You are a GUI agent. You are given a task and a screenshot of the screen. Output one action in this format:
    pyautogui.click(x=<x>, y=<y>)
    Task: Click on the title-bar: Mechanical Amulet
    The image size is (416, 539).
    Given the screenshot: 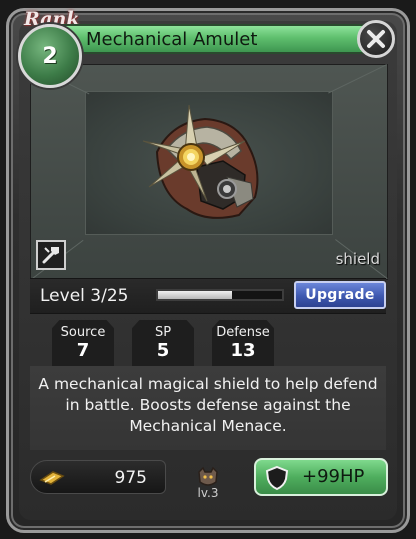 What is the action you would take?
    pyautogui.click(x=215, y=39)
    